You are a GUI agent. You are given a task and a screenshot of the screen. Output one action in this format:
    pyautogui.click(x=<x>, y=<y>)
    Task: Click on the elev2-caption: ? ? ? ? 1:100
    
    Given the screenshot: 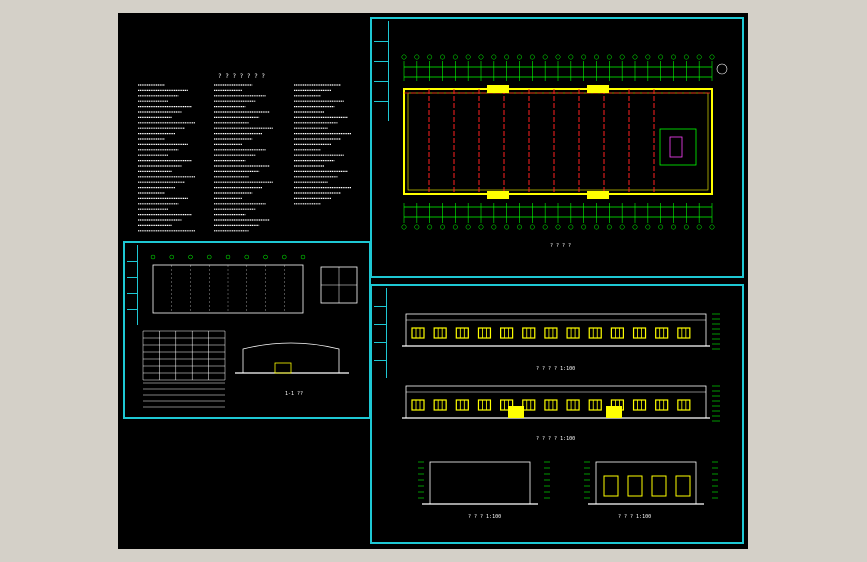 What is the action you would take?
    pyautogui.click(x=556, y=439)
    